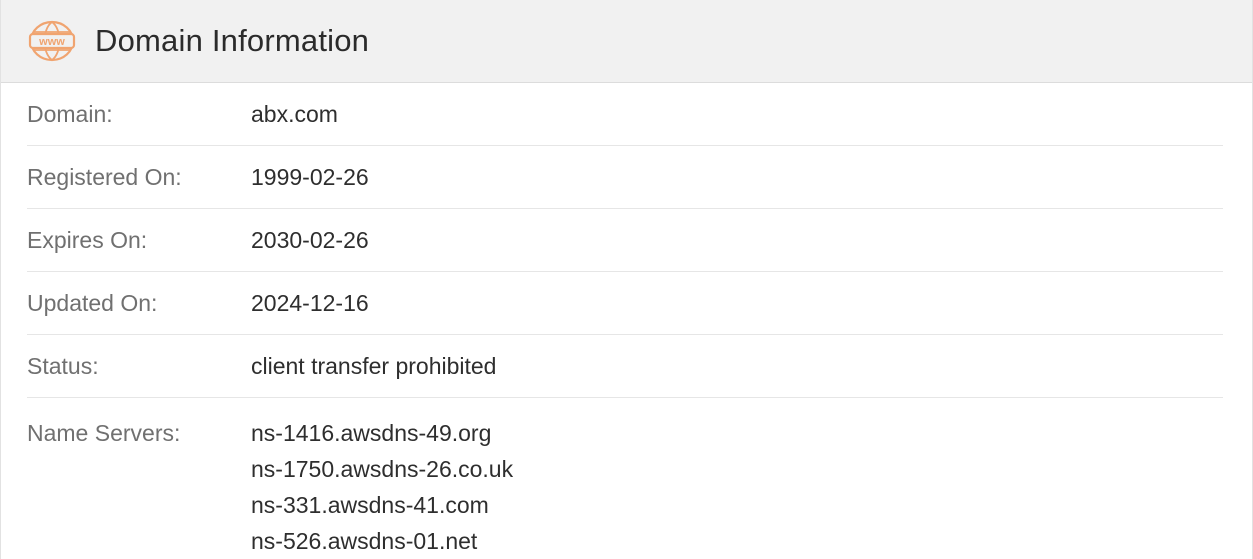  Describe the element at coordinates (92, 302) in the screenshot. I see `updated-on-label: Updated On:` at that location.